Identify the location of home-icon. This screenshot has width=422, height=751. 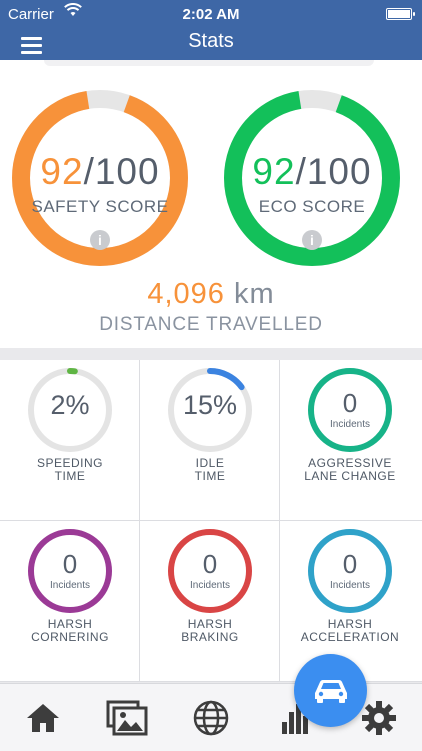
(43, 718).